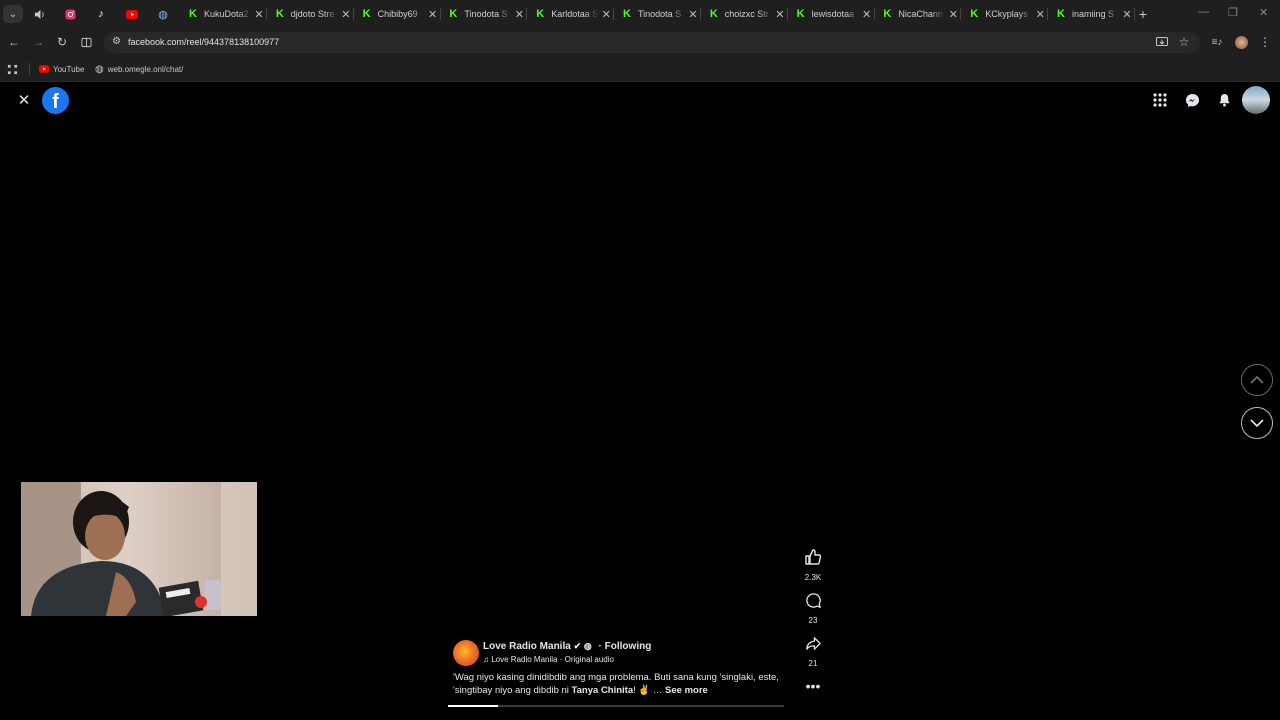 This screenshot has height=720, width=1280. I want to click on apps-button, so click(12, 69).